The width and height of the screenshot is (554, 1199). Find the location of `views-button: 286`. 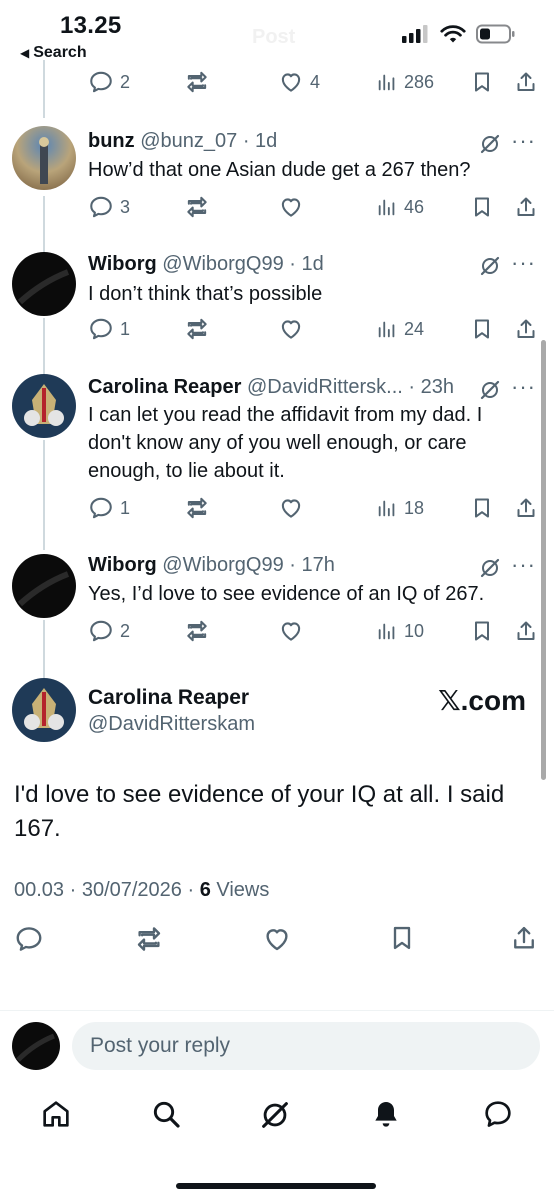

views-button: 286 is located at coordinates (405, 82).